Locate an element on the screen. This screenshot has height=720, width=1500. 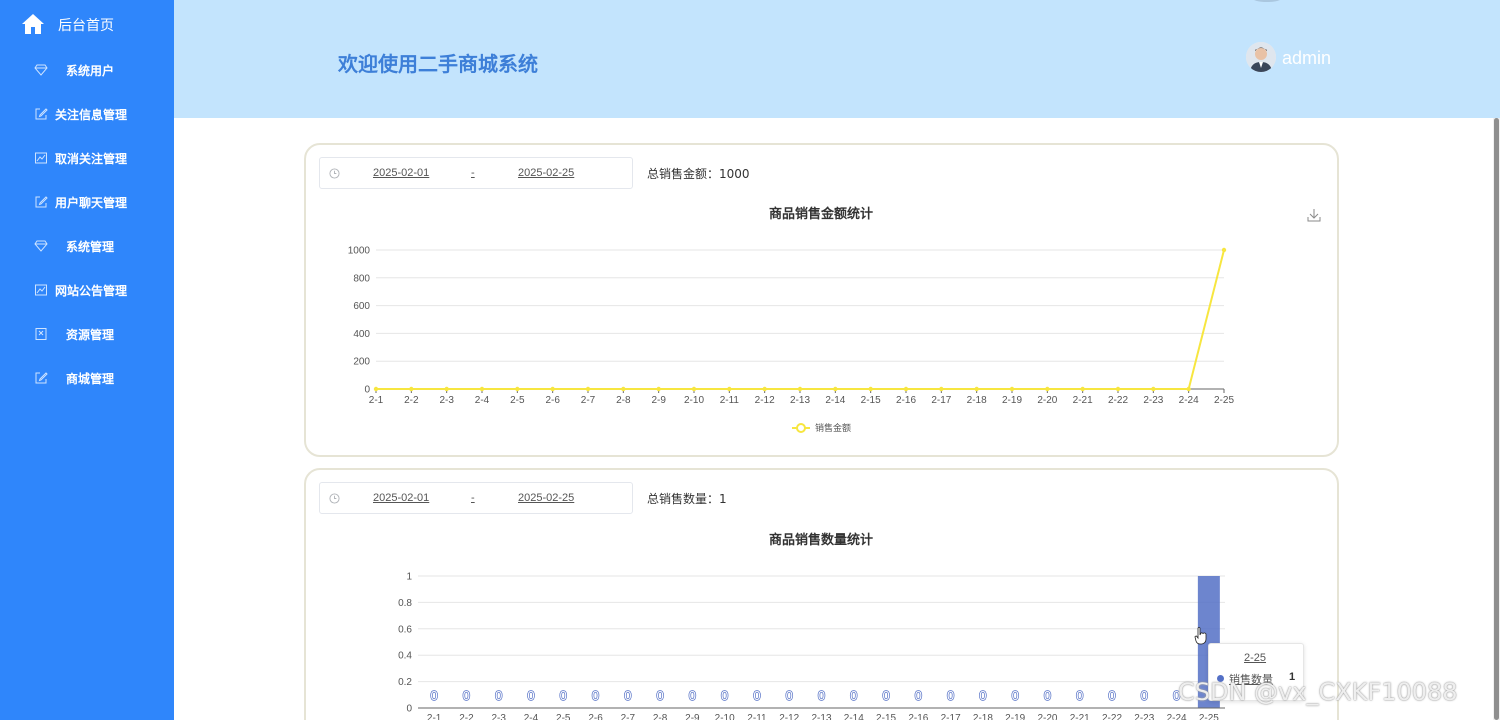
series-line is located at coordinates (800, 319).